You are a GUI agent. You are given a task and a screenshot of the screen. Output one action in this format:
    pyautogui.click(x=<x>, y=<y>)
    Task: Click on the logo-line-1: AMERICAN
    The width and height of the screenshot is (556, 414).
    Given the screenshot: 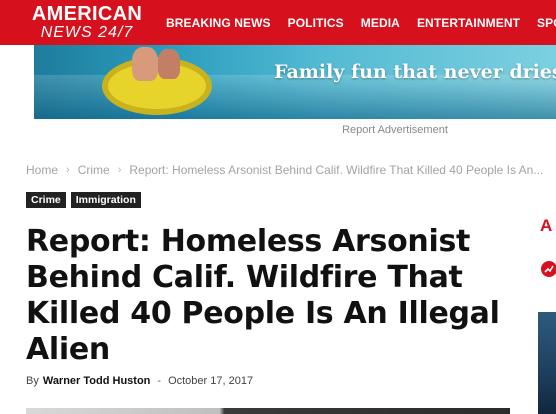 What is the action you would take?
    pyautogui.click(x=87, y=14)
    